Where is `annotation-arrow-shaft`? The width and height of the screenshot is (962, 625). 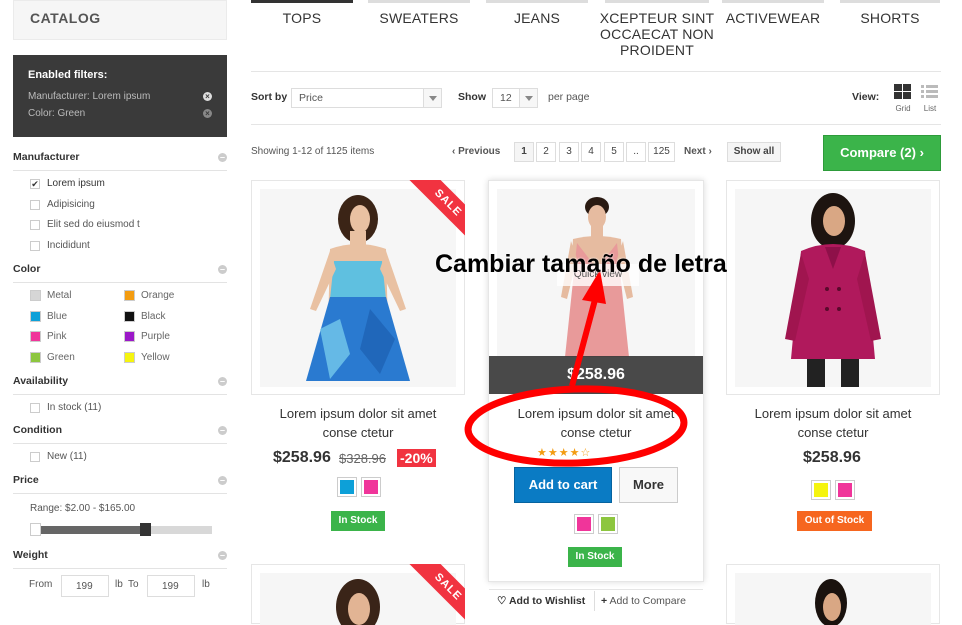
annotation-arrow-shaft is located at coordinates (584, 341).